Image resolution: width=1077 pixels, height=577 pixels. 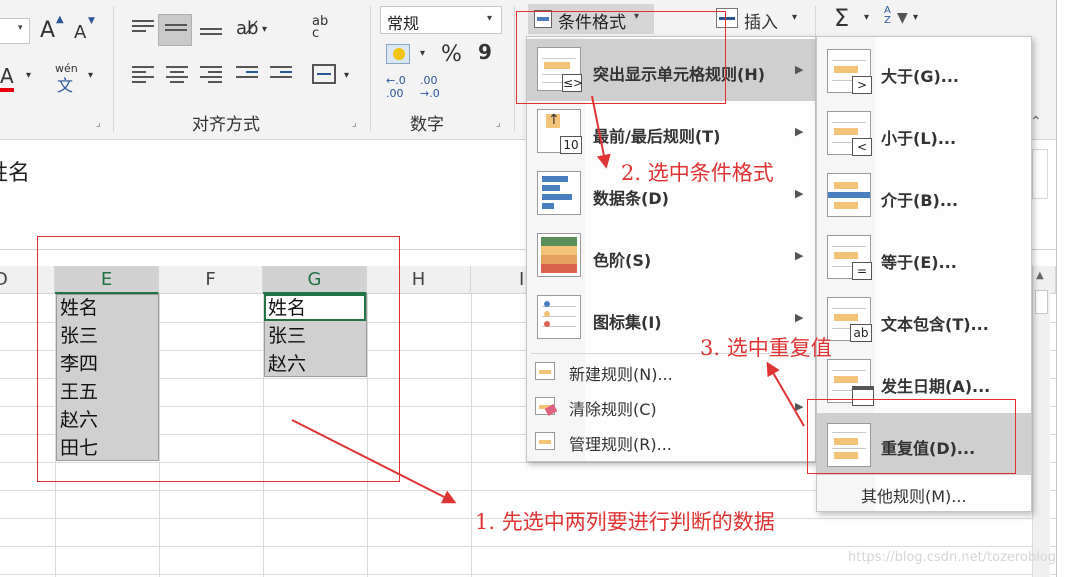 What do you see at coordinates (952, 557) in the screenshot?
I see `watermark: https://blog.csdn.net/tozeroblog` at bounding box center [952, 557].